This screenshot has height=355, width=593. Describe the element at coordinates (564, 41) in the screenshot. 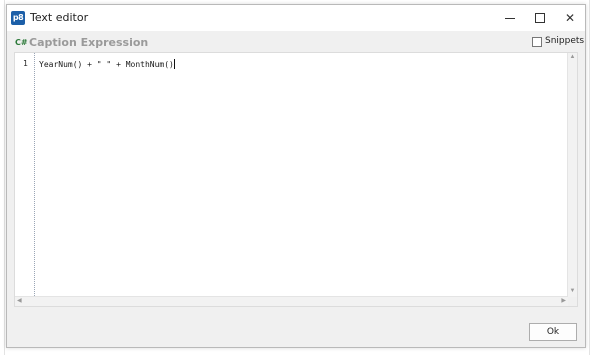

I see `snippets-label: Snippets` at that location.